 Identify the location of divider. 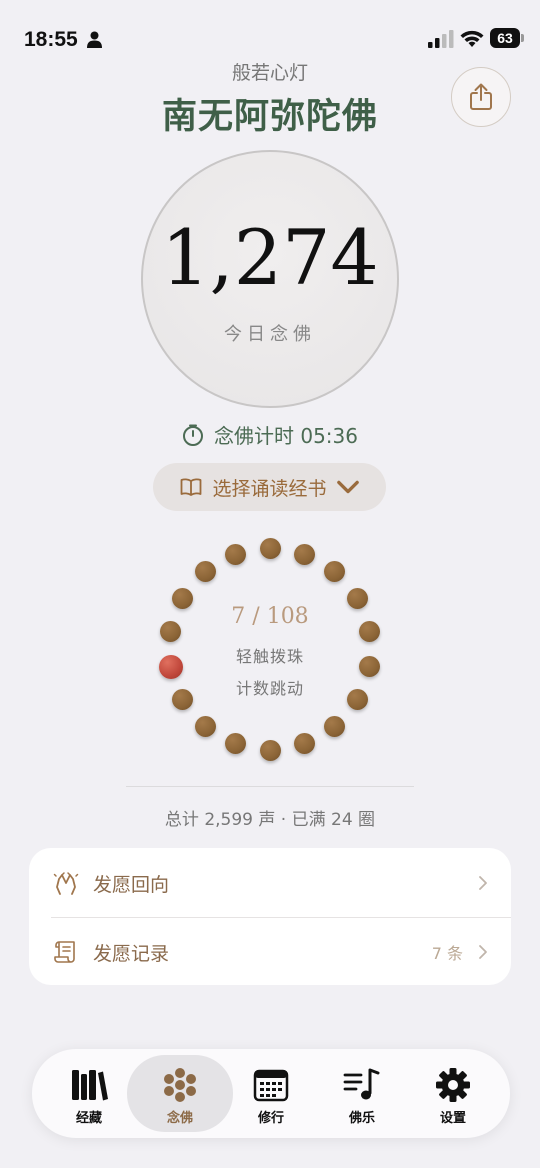
(270, 786).